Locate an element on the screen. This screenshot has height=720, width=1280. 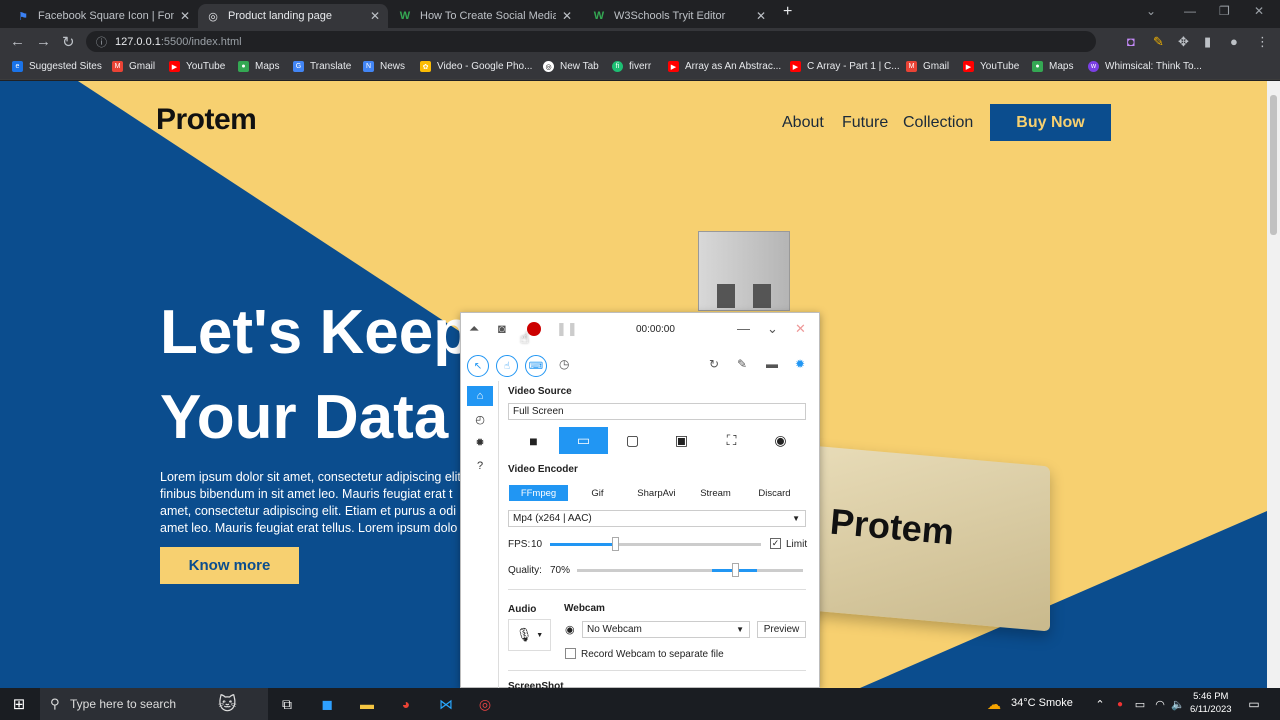
bookmark-suggested-sites: e Suggested Sites is located at coordinates (57, 66).